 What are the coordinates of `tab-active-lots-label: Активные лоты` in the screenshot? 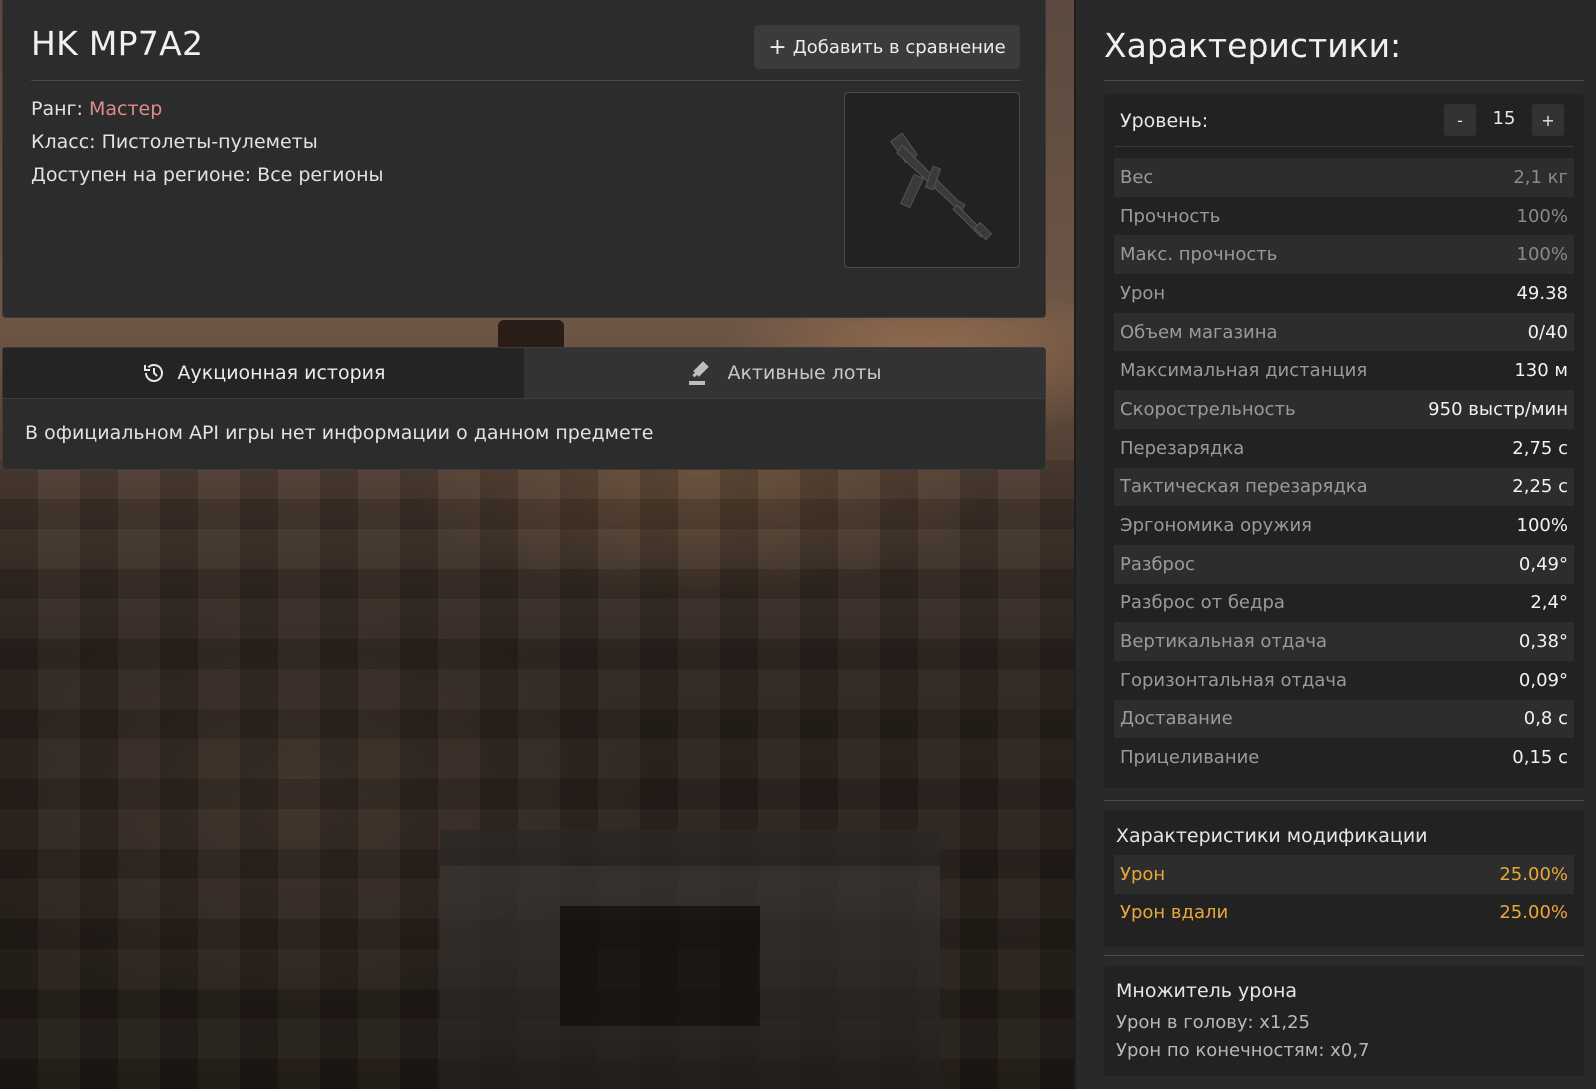 It's located at (804, 373).